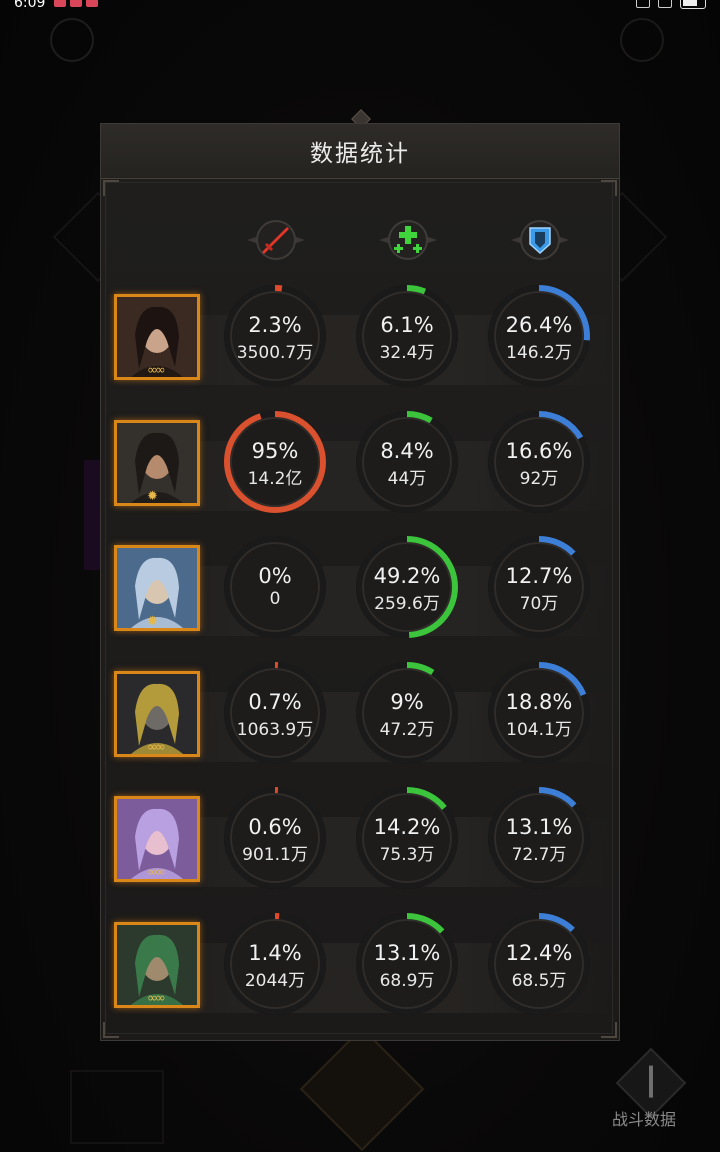 The height and width of the screenshot is (1152, 720). What do you see at coordinates (407, 701) in the screenshot?
I see `stat-percent: 9%` at bounding box center [407, 701].